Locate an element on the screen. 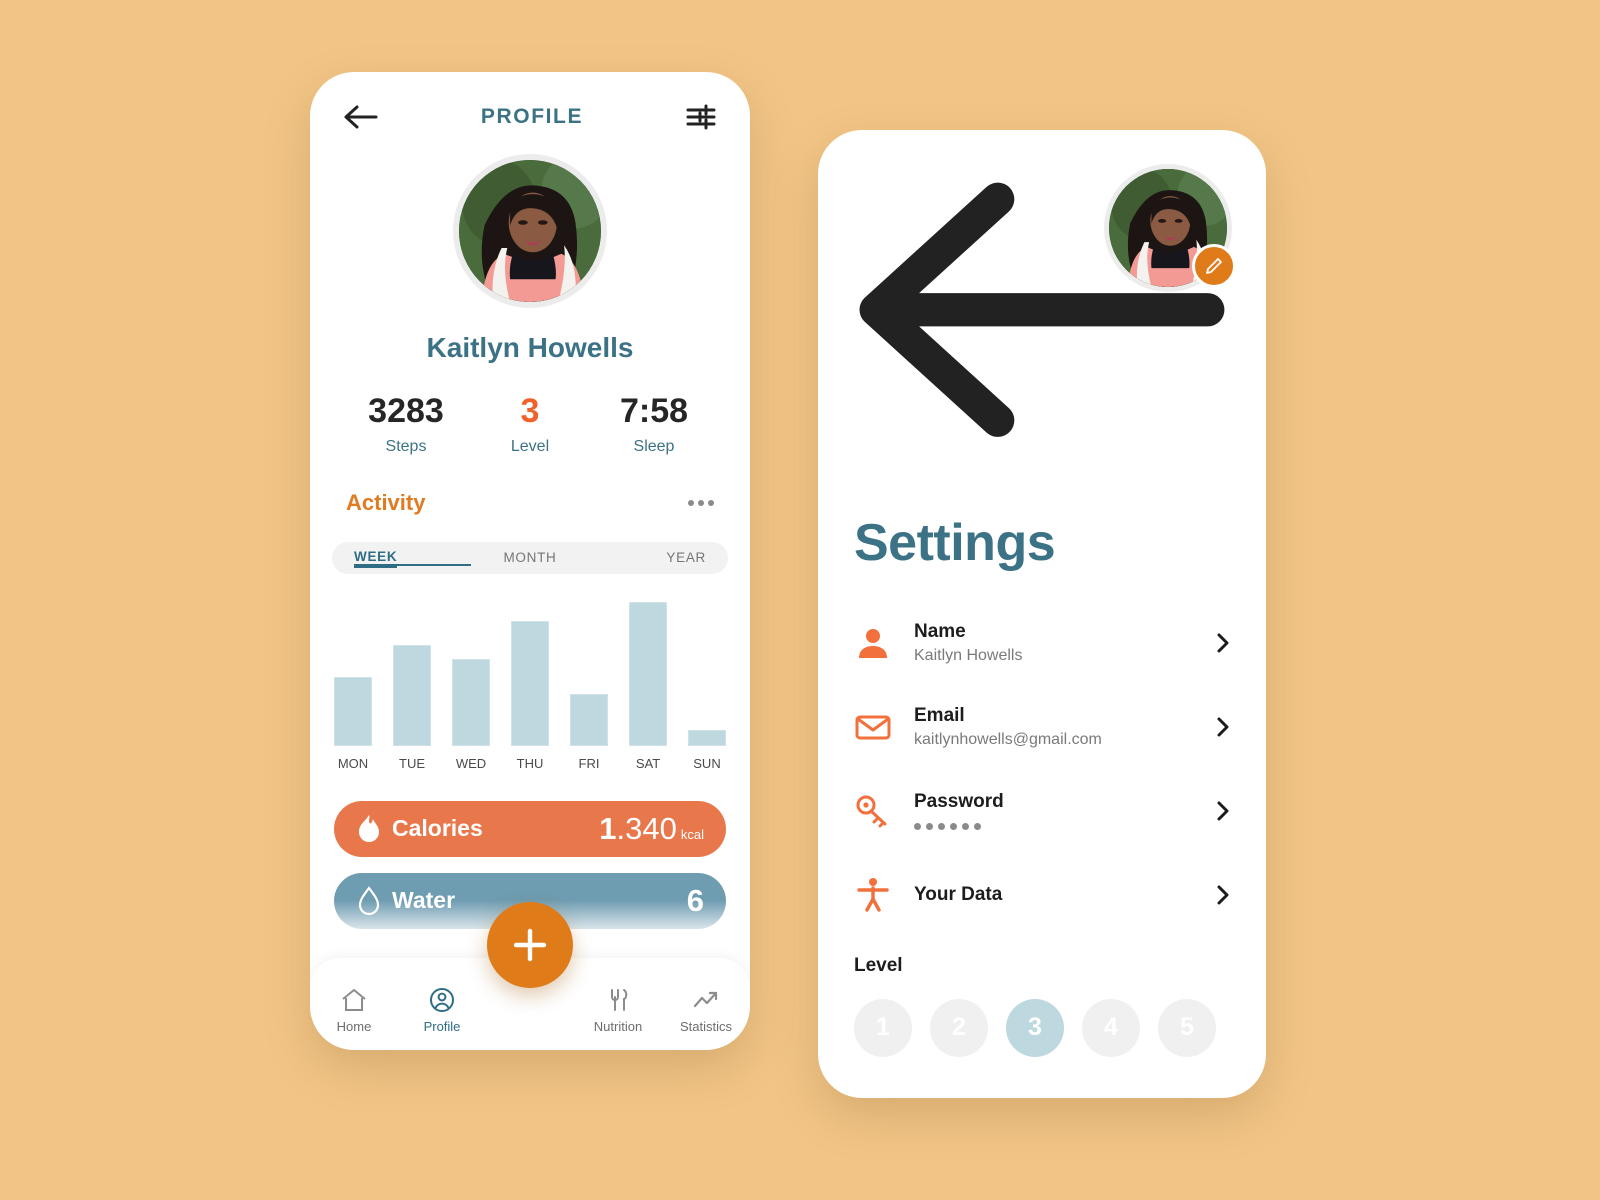 The image size is (1600, 1200). nav-item-nutrition: Nutrition is located at coordinates (618, 1004).